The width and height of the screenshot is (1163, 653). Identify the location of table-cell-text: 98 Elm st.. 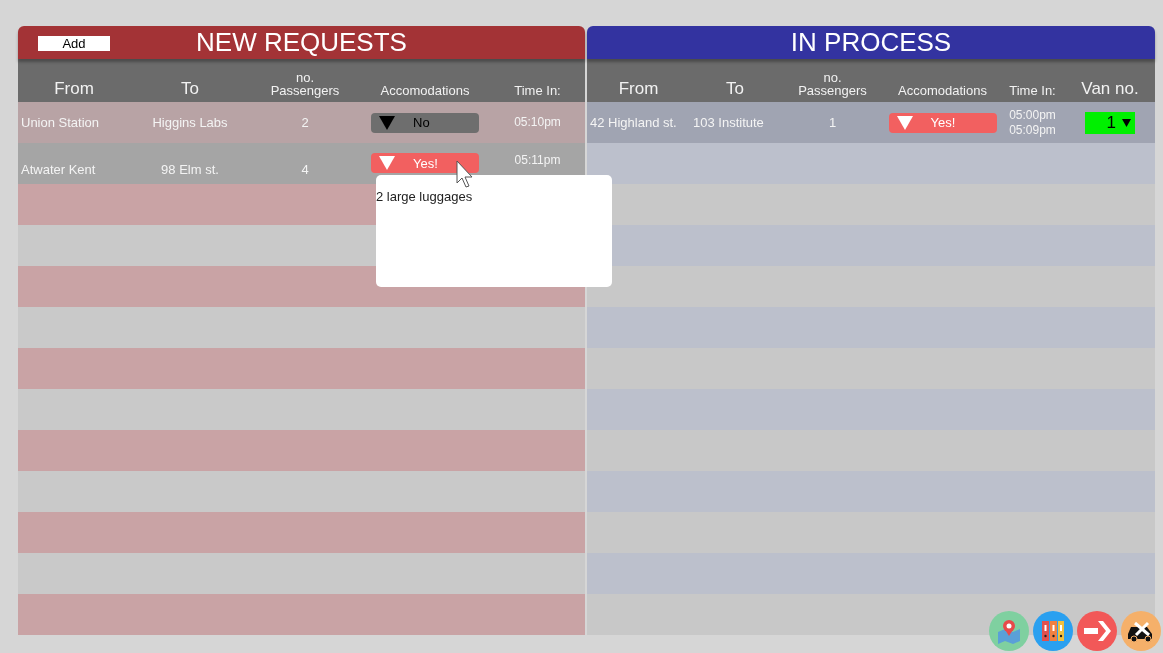
(190, 169).